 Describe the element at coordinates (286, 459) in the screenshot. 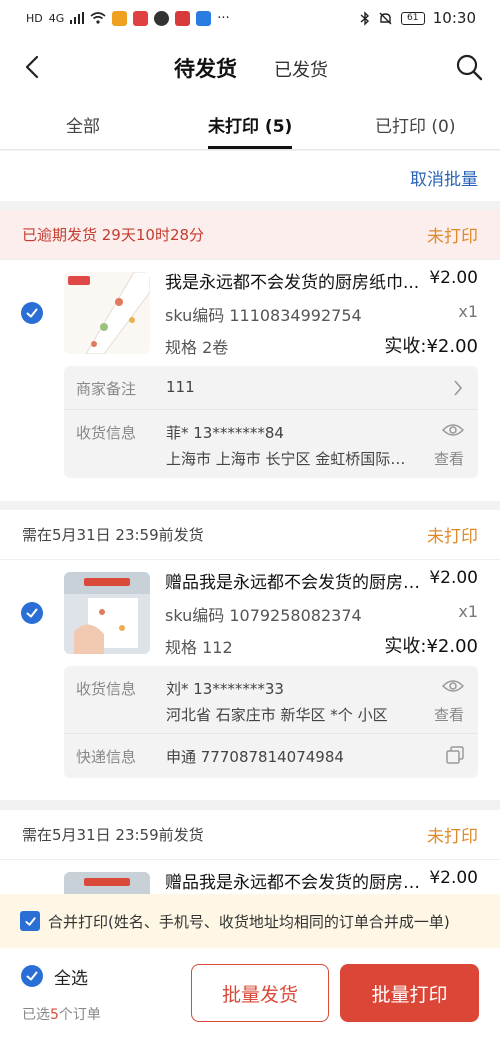

I see `receiver-address: 上海市 上海市 长宁区 金虹桥国际中心` at that location.